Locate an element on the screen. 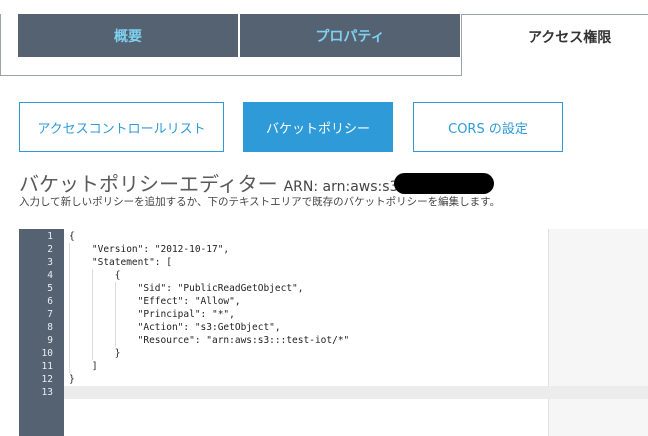  editor-title-text: バケットポリシーエディター is located at coordinates (148, 184).